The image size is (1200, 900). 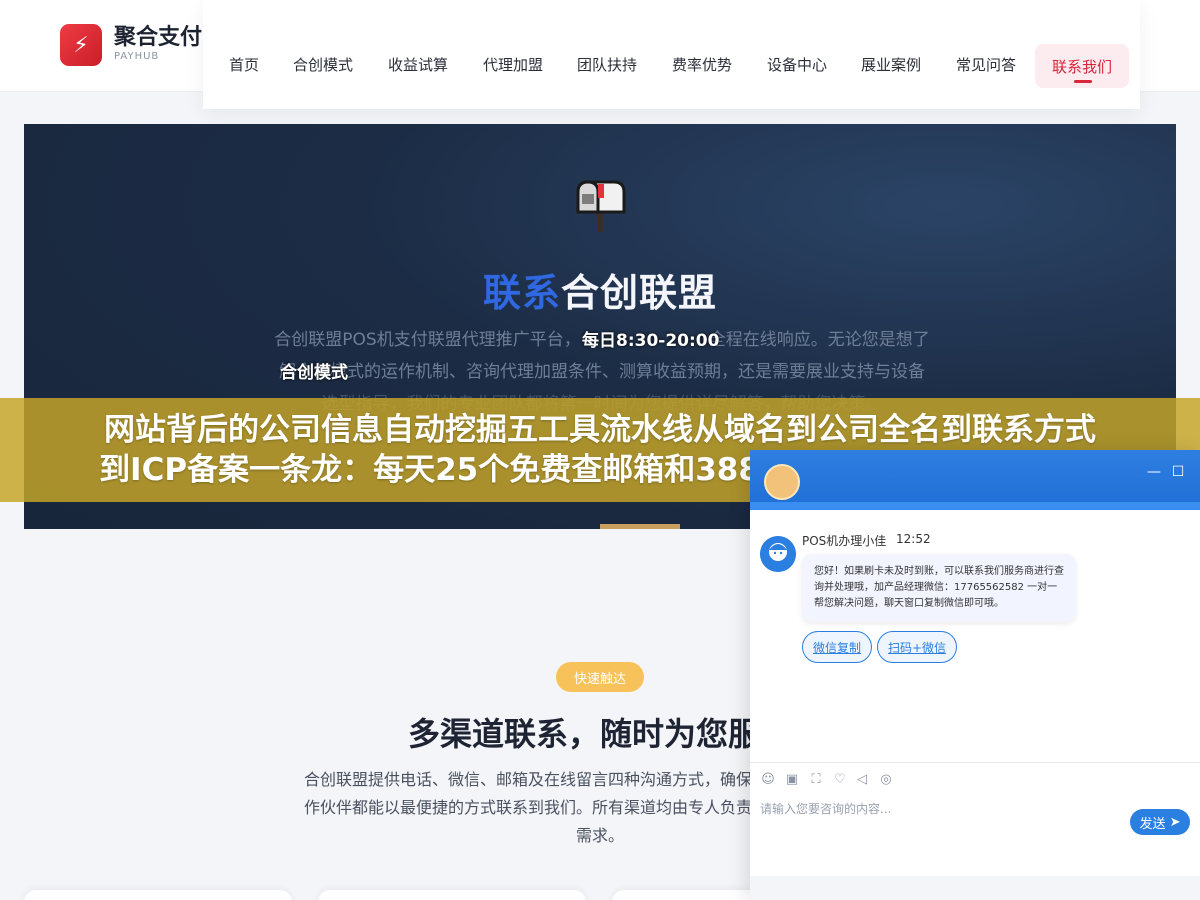 I want to click on sound-icon: ◁, so click(x=862, y=780).